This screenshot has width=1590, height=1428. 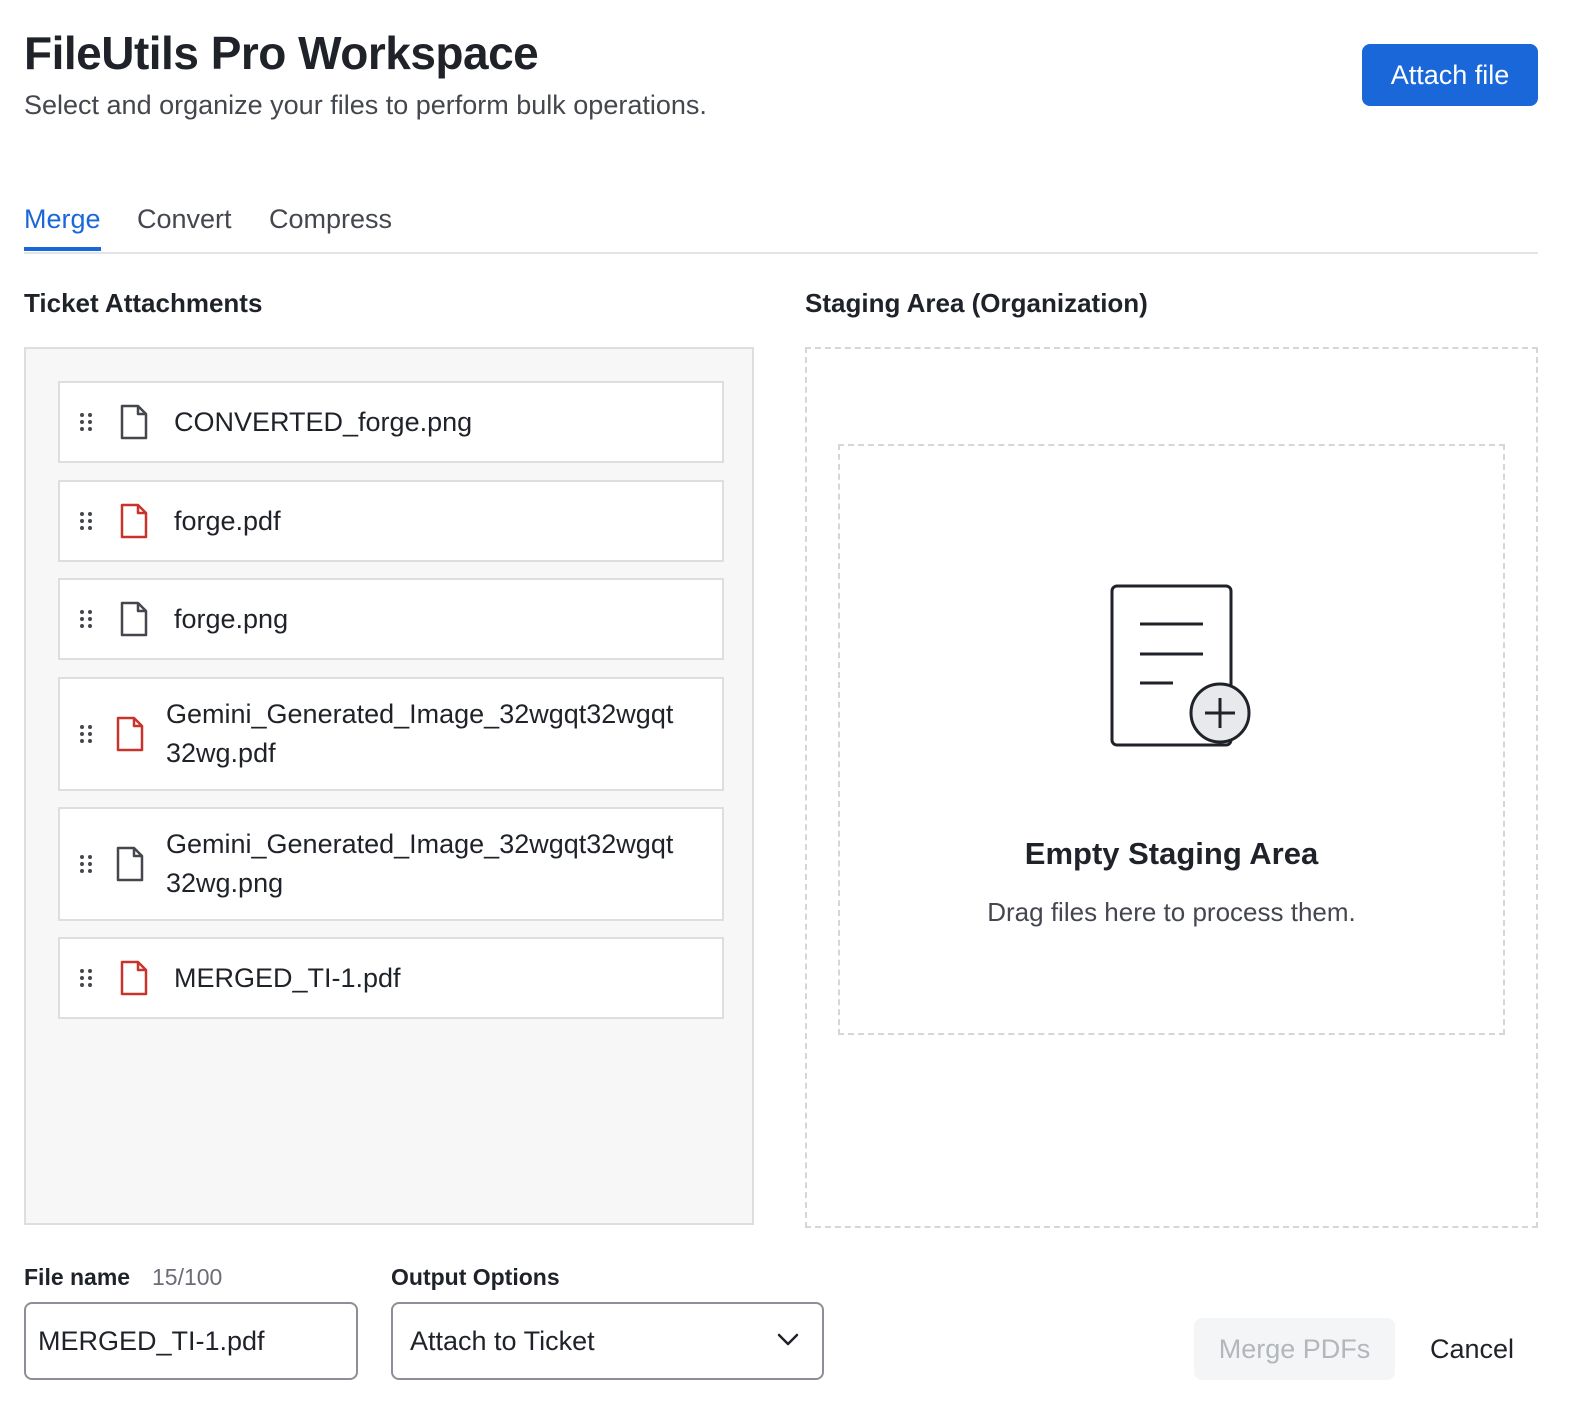 I want to click on attachment-name: MERGED_TI-1.pdf, so click(x=287, y=977).